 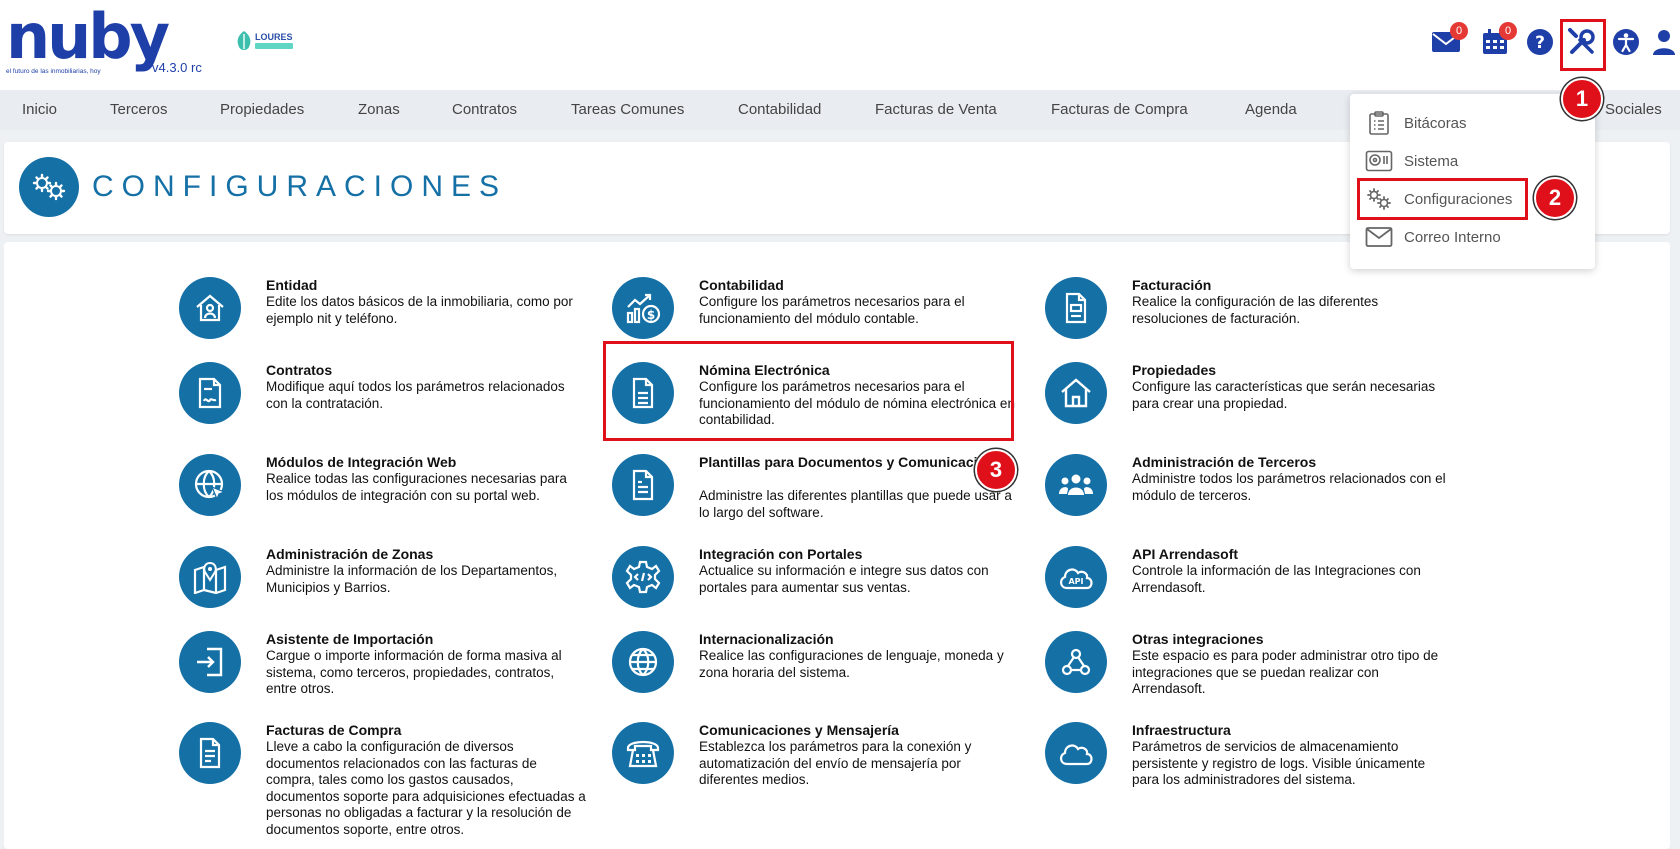 I want to click on dropdown-item-label: Correo Interno, so click(x=1452, y=237).